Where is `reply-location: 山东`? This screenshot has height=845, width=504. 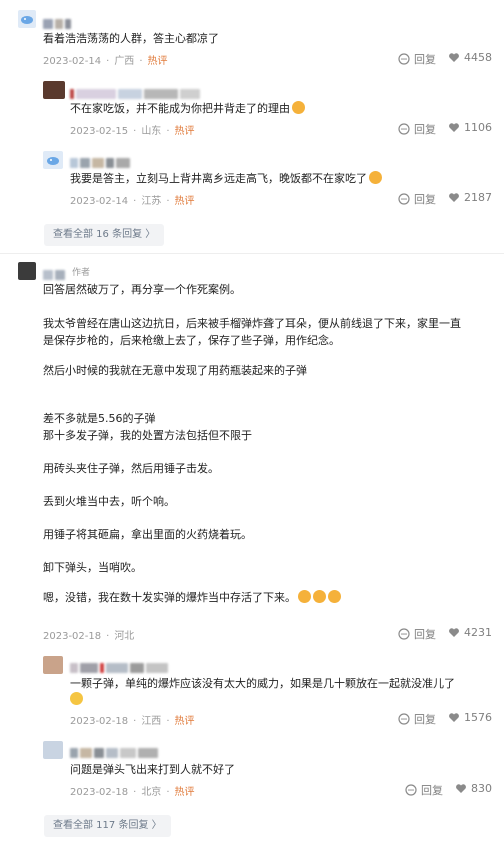
reply-location: 山东 is located at coordinates (151, 131).